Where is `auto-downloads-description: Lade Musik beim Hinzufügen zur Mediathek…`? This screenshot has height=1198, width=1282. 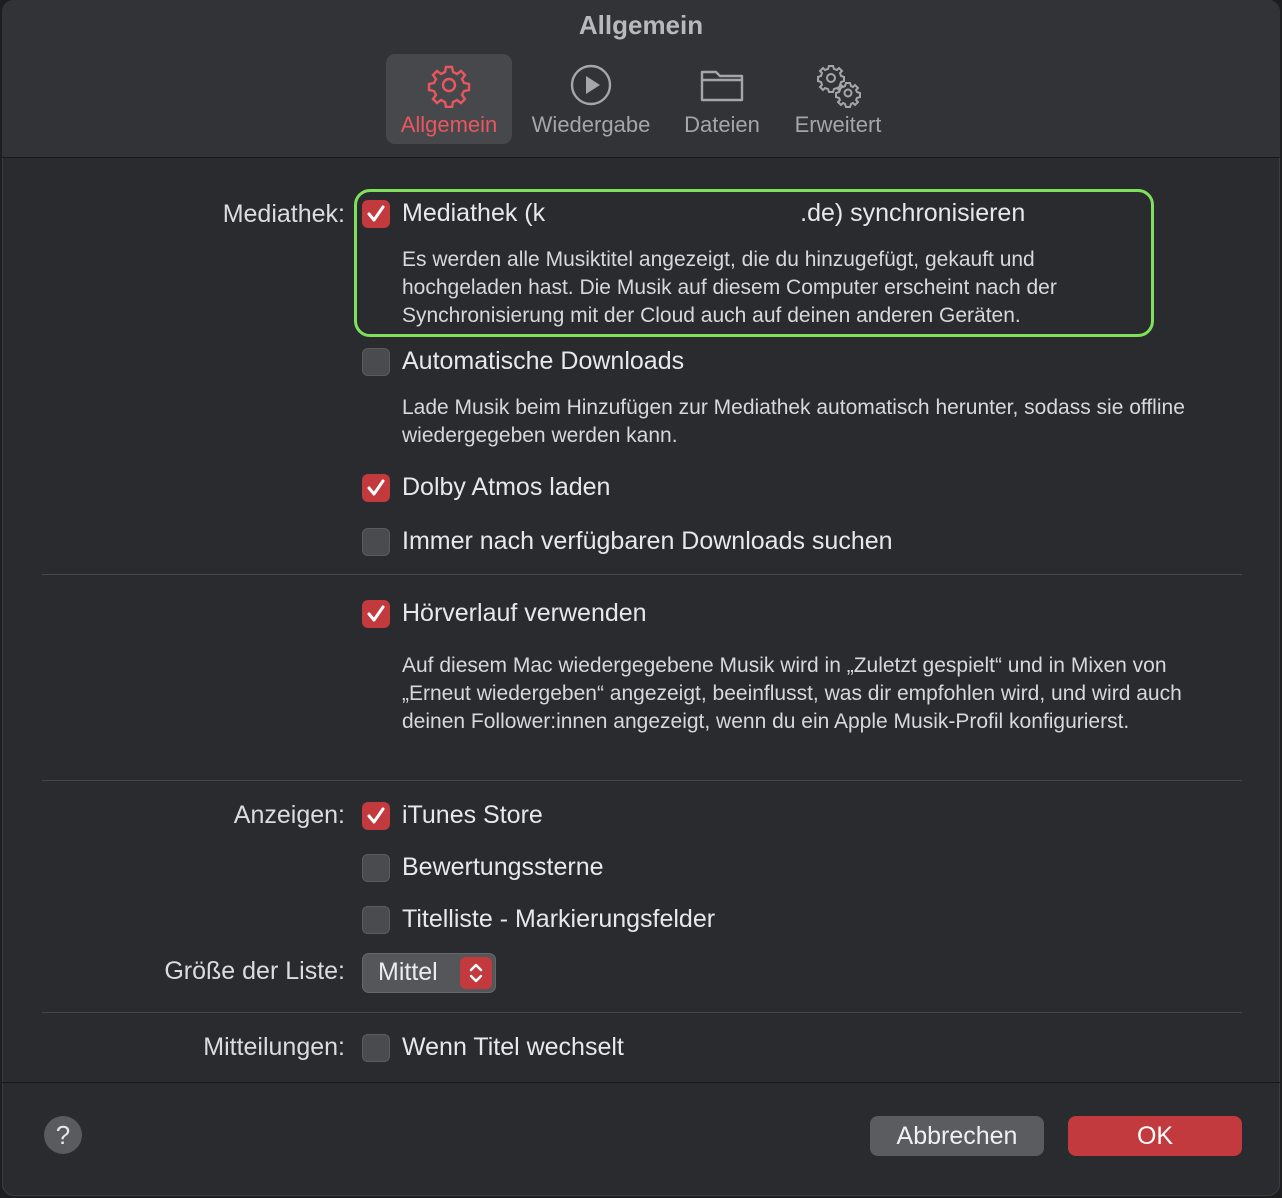 auto-downloads-description: Lade Musik beim Hinzufügen zur Mediathek… is located at coordinates (793, 421).